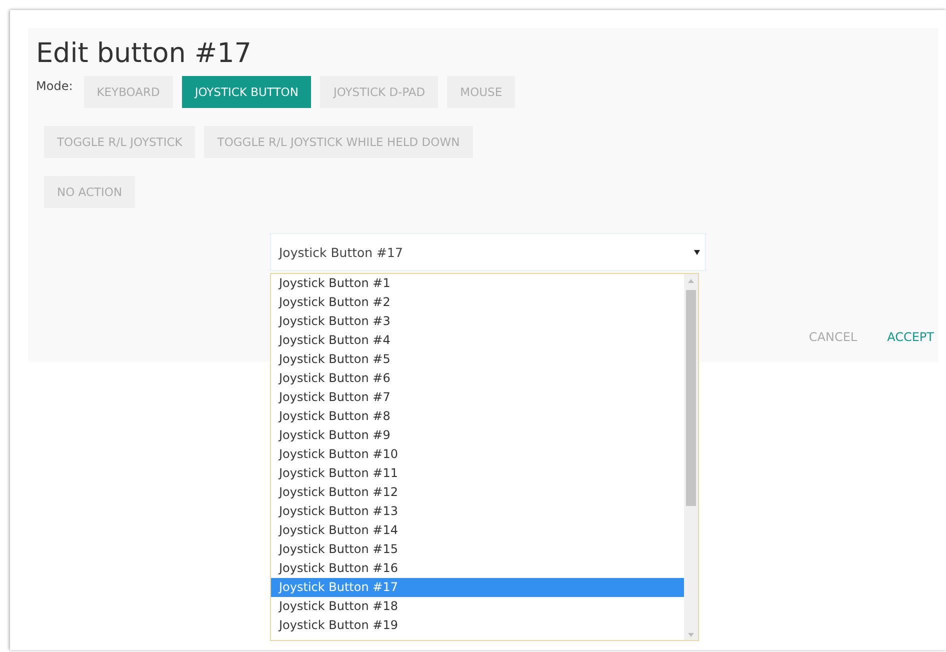  What do you see at coordinates (697, 252) in the screenshot?
I see `caret-icon` at bounding box center [697, 252].